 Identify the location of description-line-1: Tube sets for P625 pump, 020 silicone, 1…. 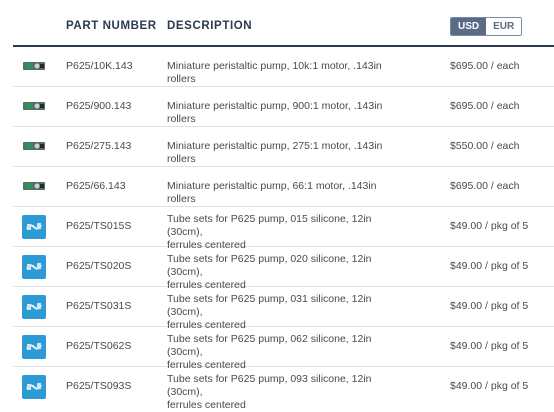
(269, 265).